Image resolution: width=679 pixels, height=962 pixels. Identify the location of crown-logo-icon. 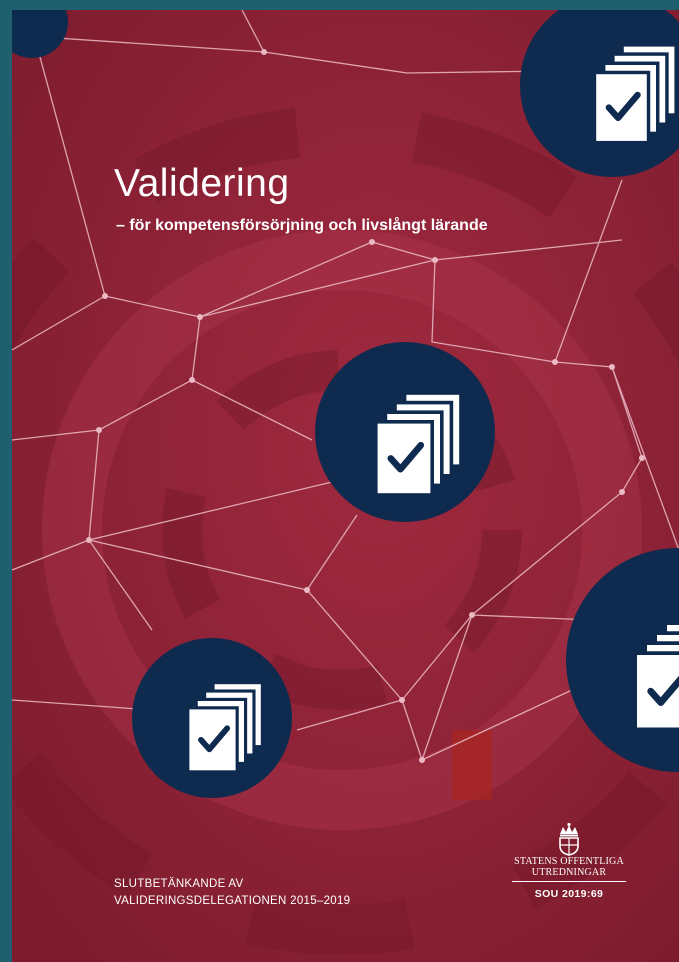
(569, 839).